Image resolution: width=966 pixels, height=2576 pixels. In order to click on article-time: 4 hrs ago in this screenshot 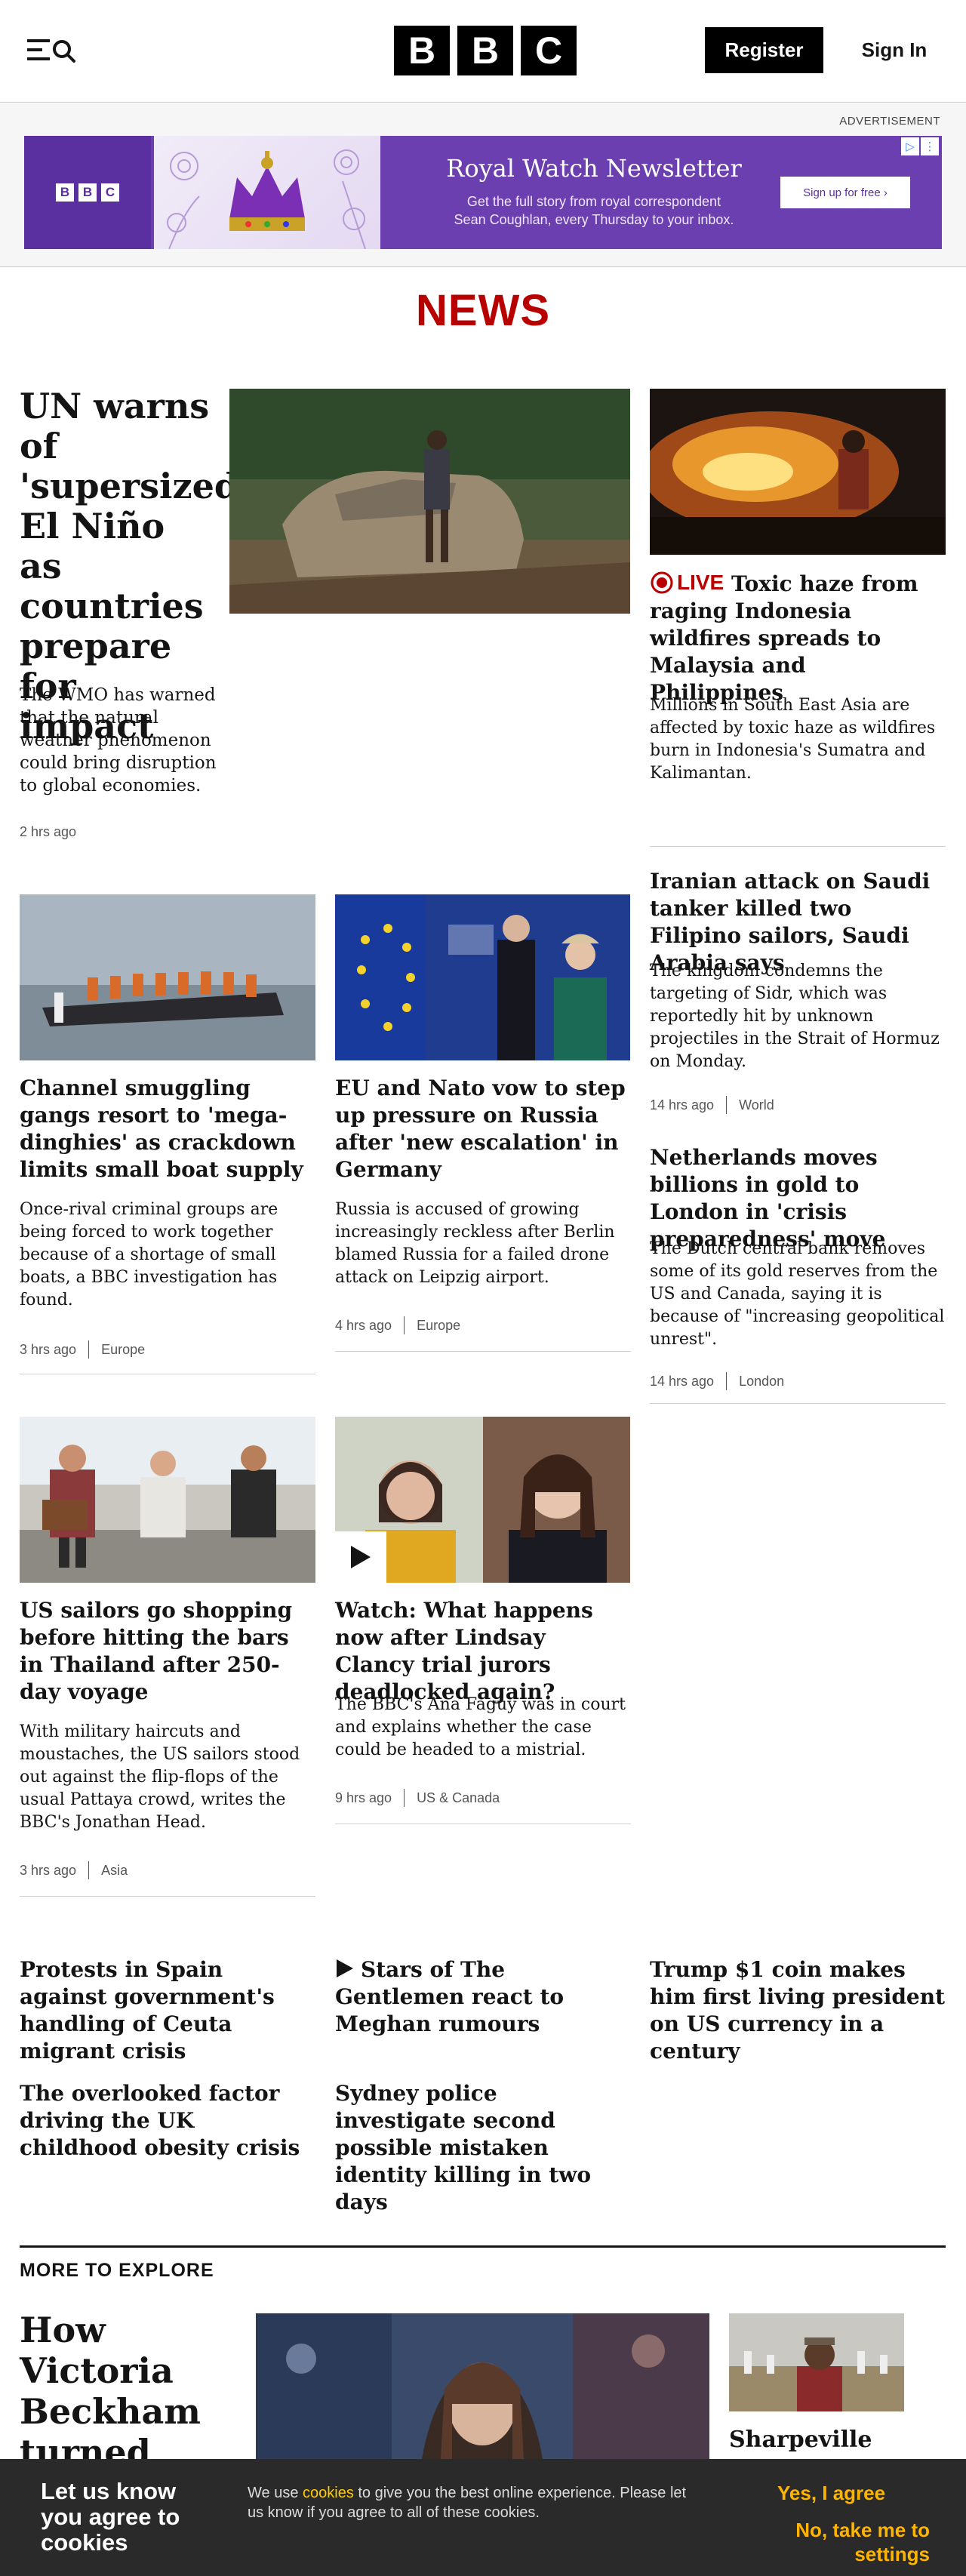, I will do `click(363, 1325)`.